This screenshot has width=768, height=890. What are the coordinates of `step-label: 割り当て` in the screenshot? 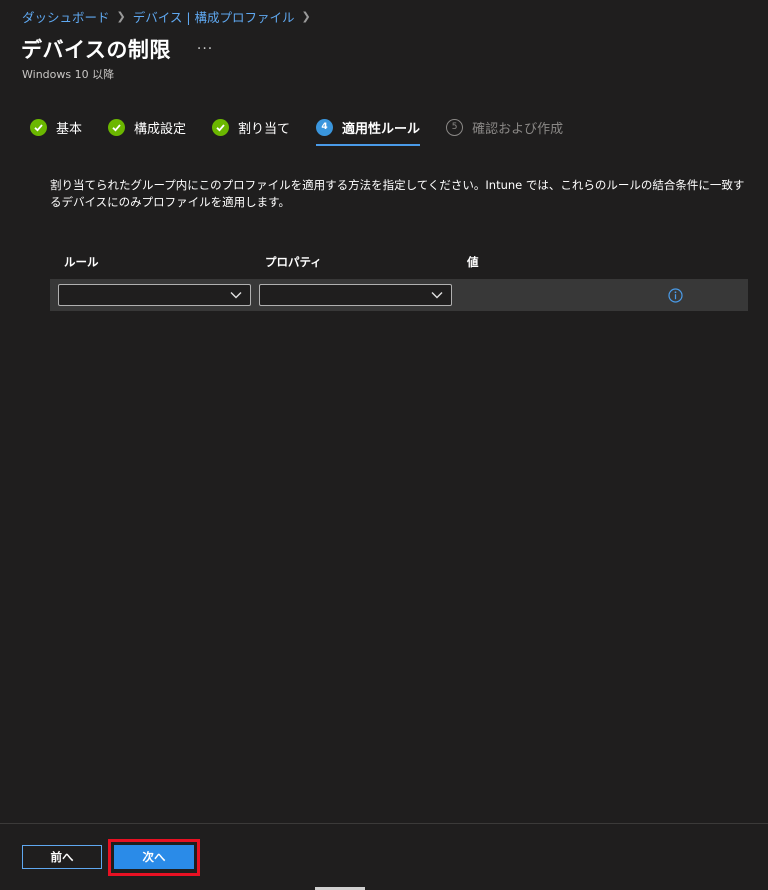 It's located at (264, 129).